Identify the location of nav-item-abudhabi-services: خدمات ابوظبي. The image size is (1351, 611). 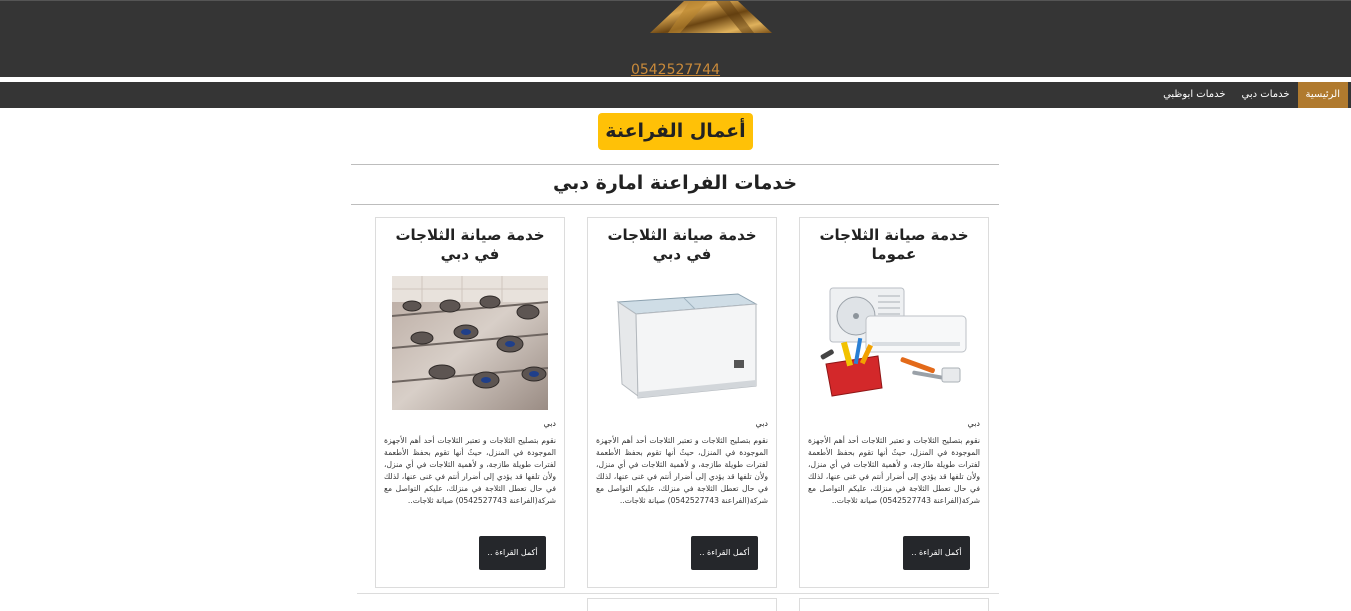
(1194, 95).